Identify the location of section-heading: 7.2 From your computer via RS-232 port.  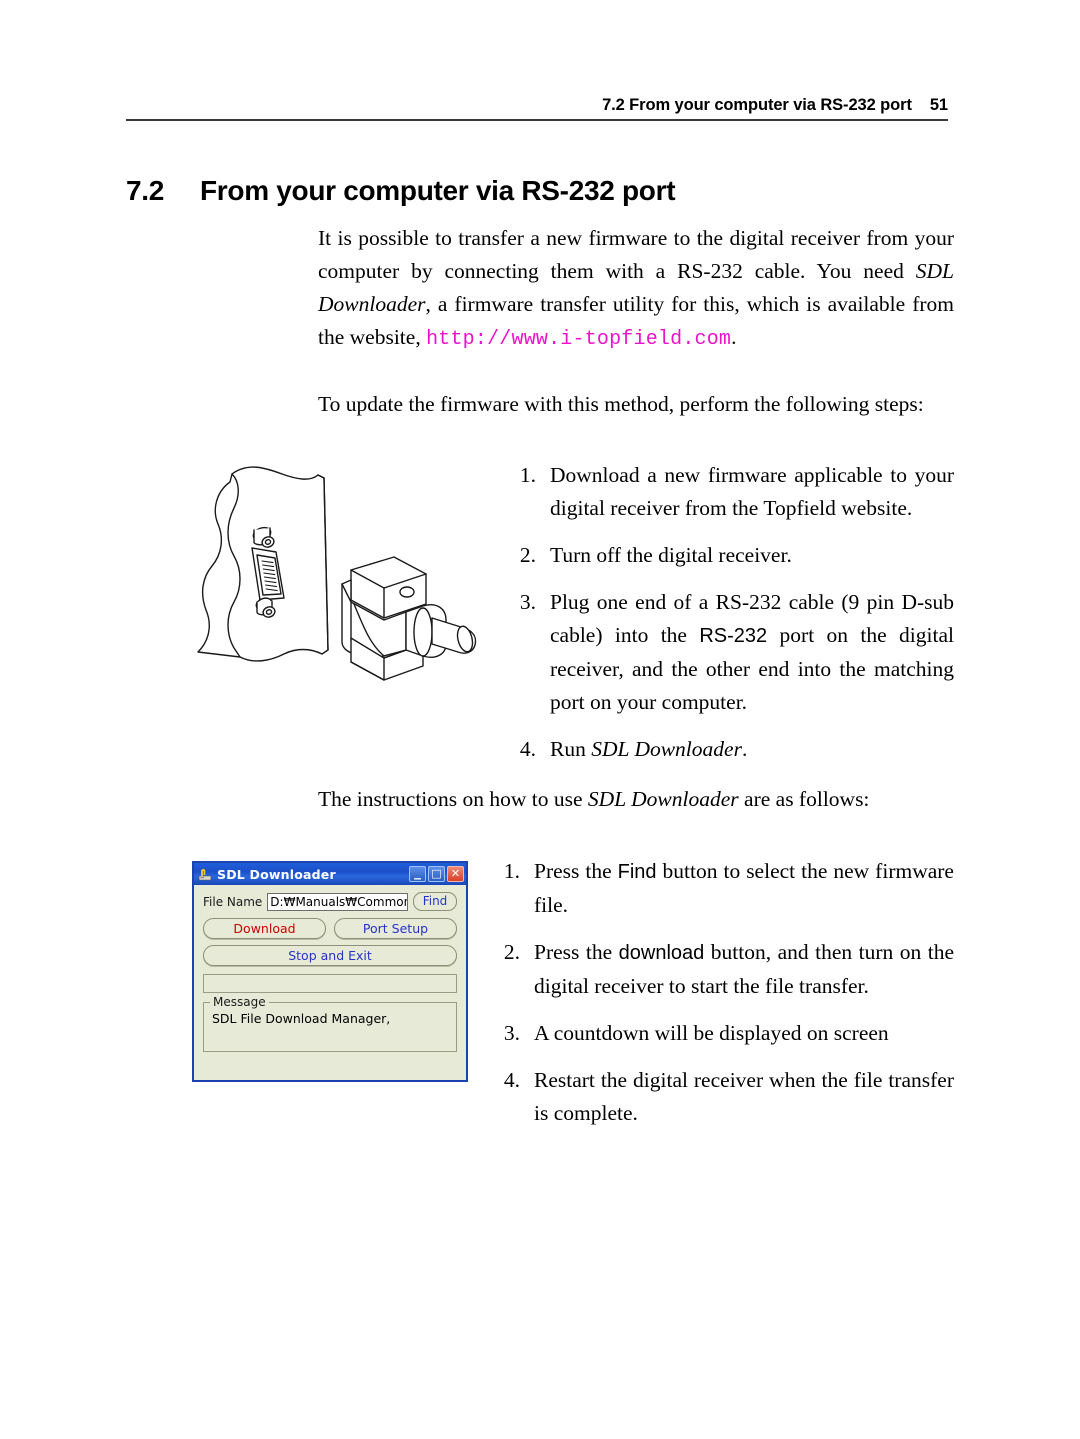
(401, 190).